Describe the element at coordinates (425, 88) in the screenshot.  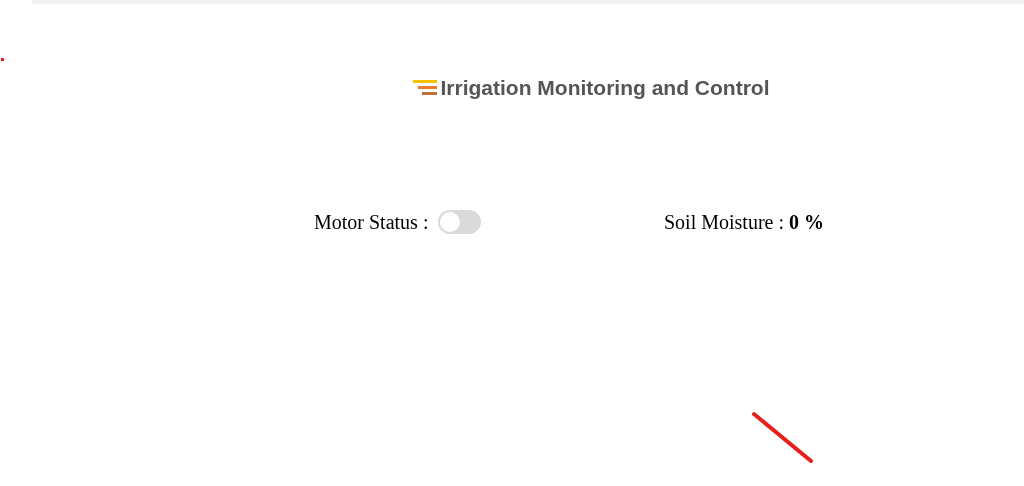
I see `lines-icon` at that location.